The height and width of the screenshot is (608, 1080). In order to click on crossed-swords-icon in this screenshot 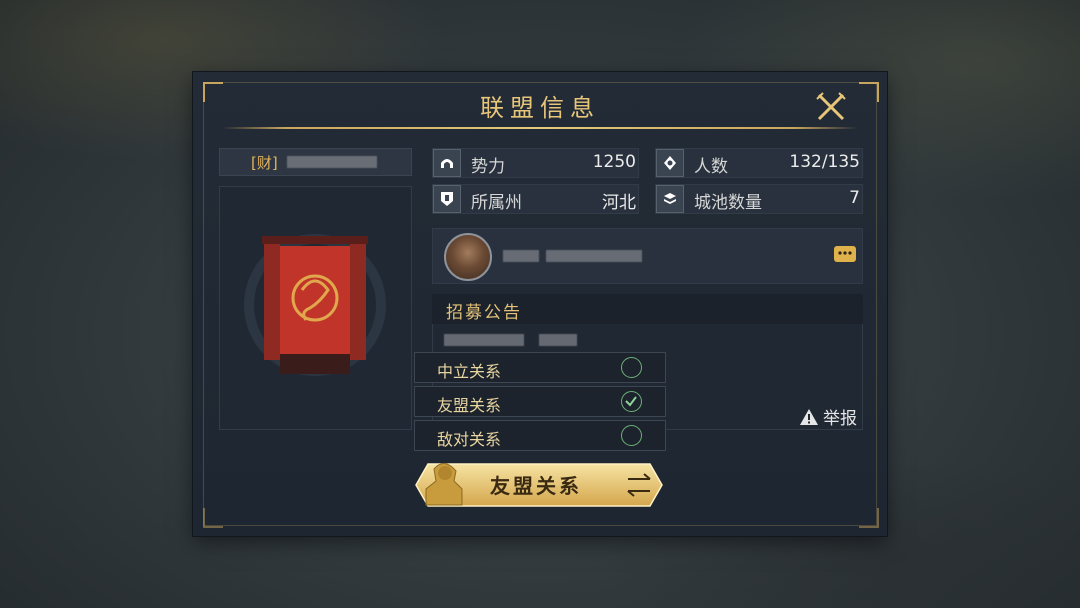, I will do `click(831, 106)`.